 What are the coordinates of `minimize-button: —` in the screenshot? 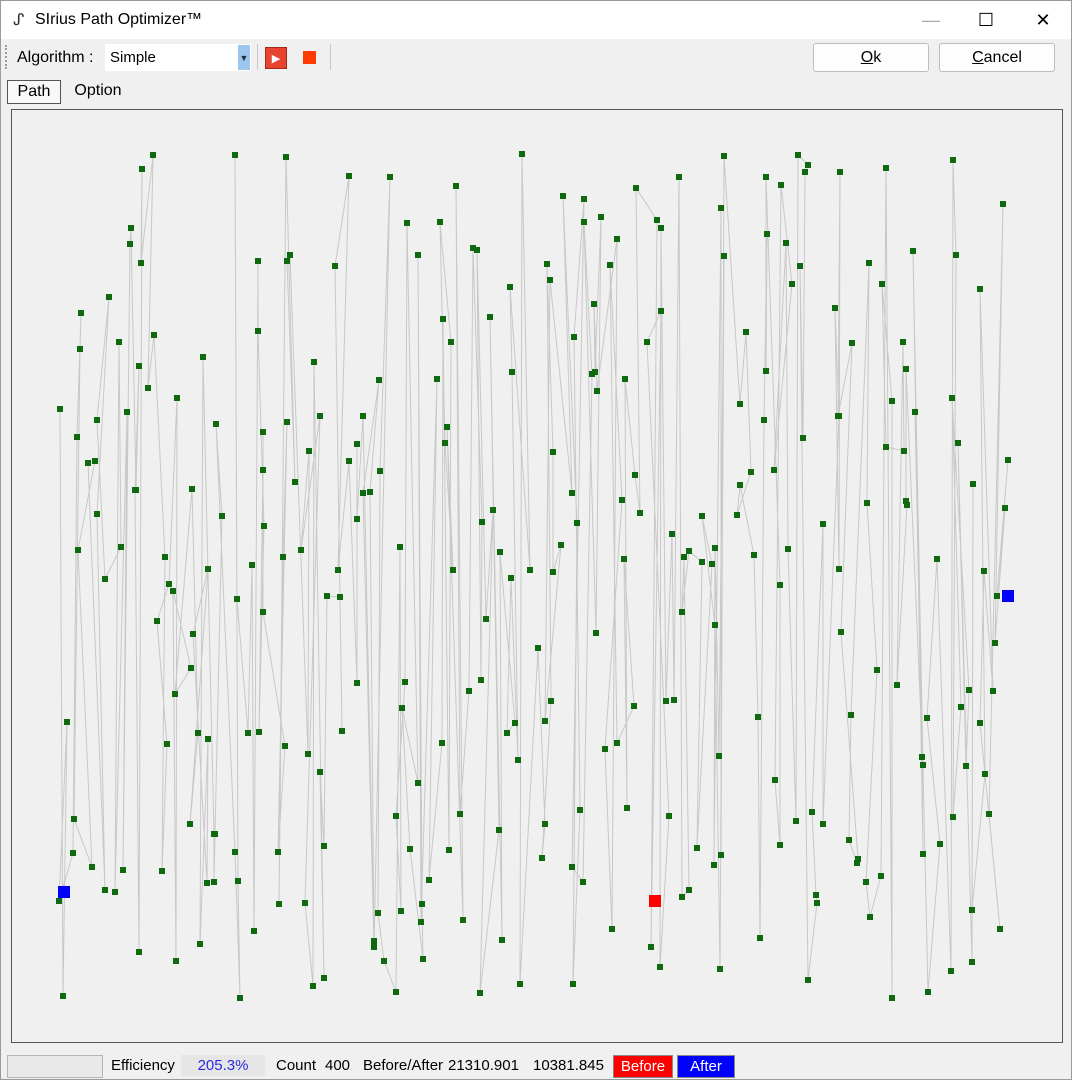 It's located at (931, 20).